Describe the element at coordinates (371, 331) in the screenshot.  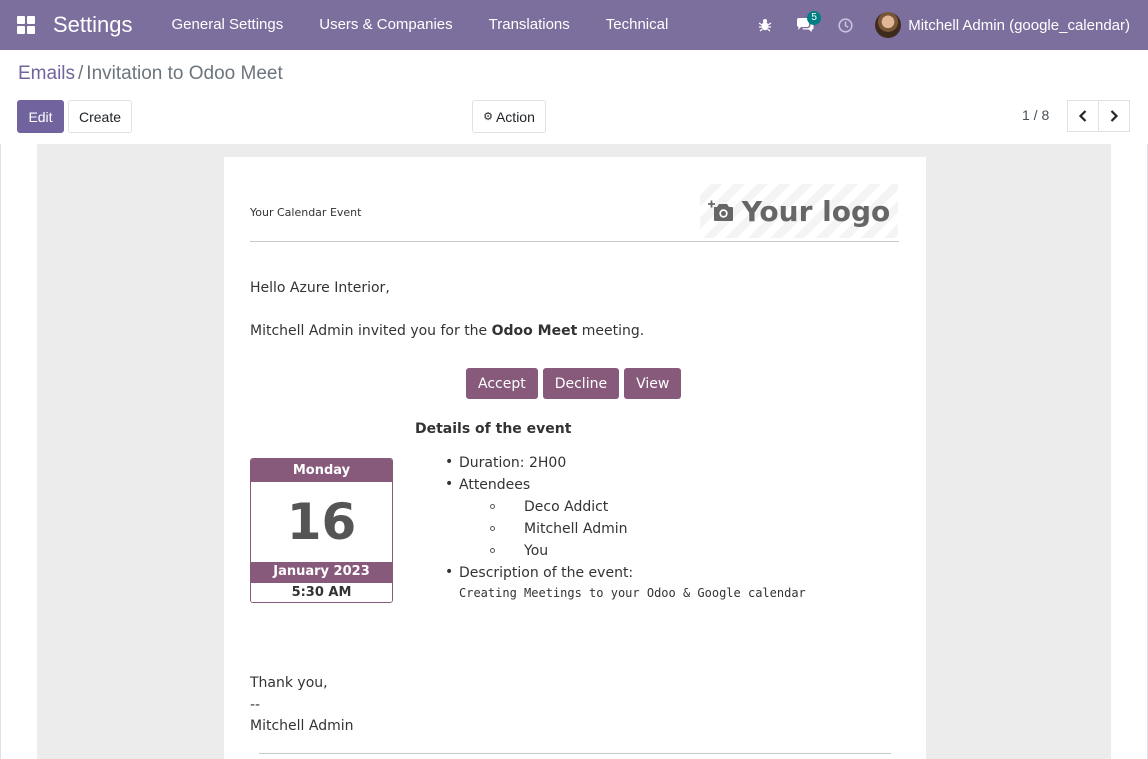
I see `invite-prefix: Mitchell Admin invited you for the` at that location.